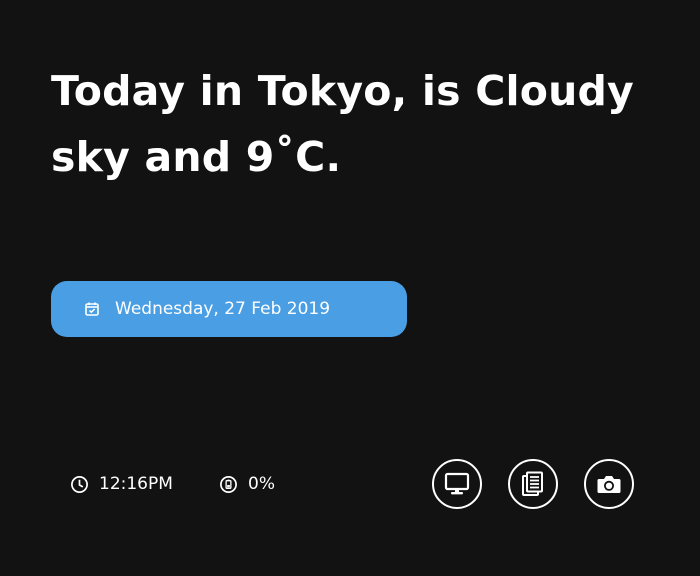 The height and width of the screenshot is (576, 700). Describe the element at coordinates (342, 91) in the screenshot. I see `headline-line-1: Today in Tokyo, is Cloudy` at that location.